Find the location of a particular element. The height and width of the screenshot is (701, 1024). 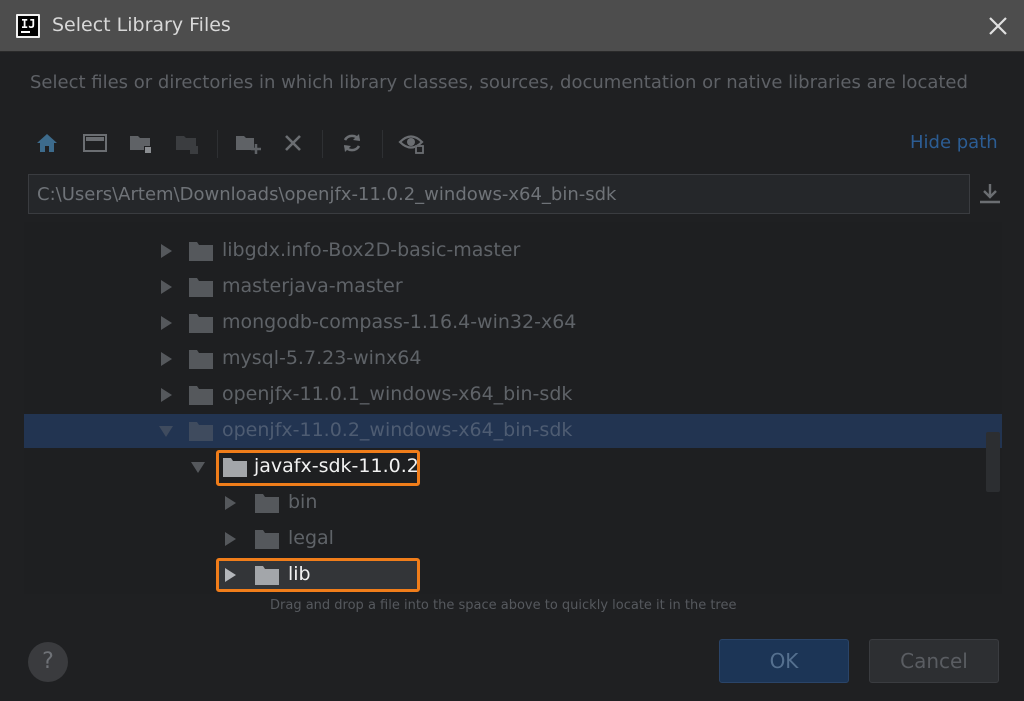

home-icon is located at coordinates (47, 143).